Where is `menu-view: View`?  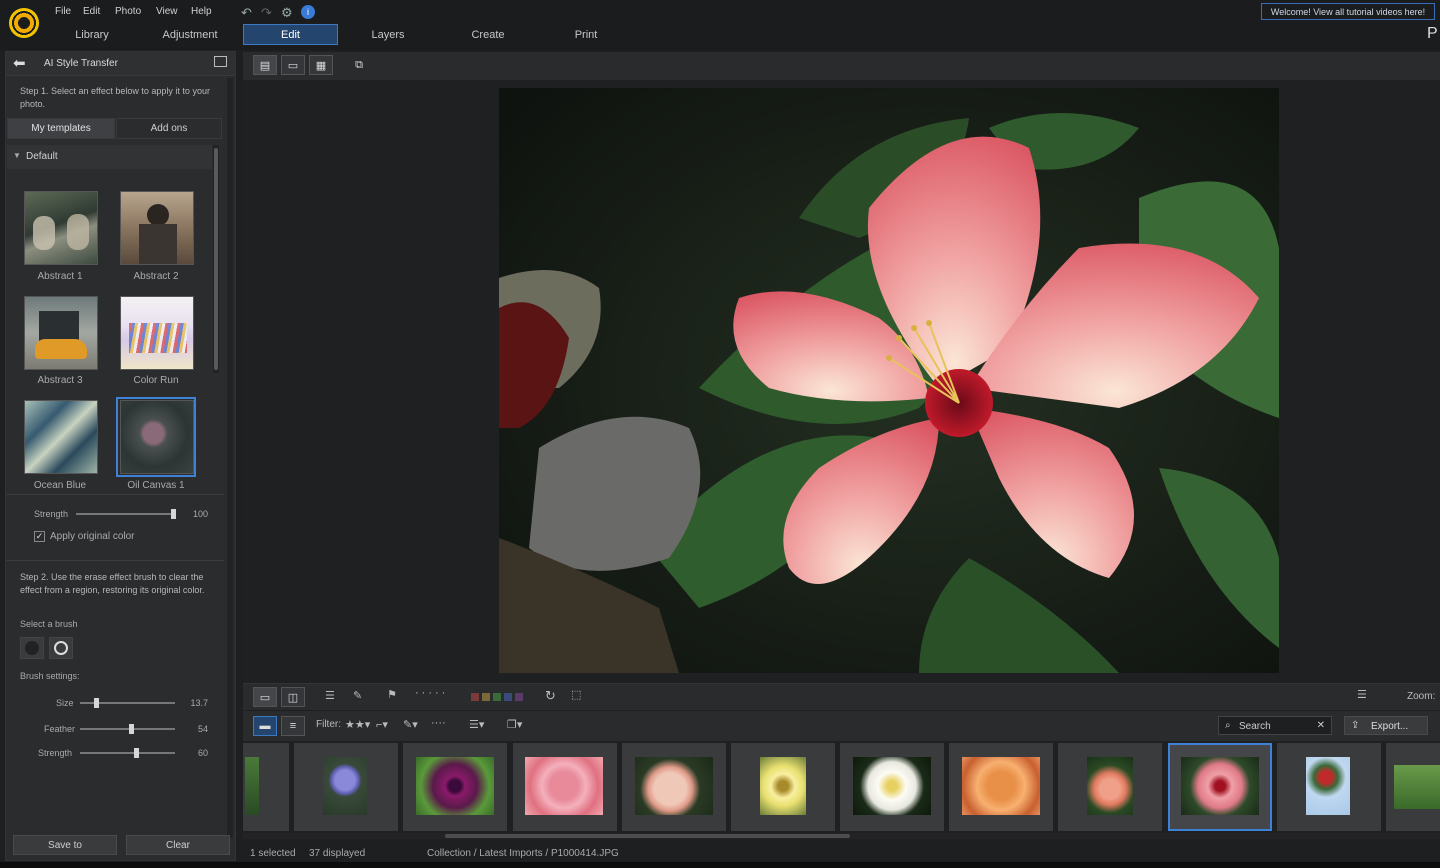 menu-view: View is located at coordinates (167, 11).